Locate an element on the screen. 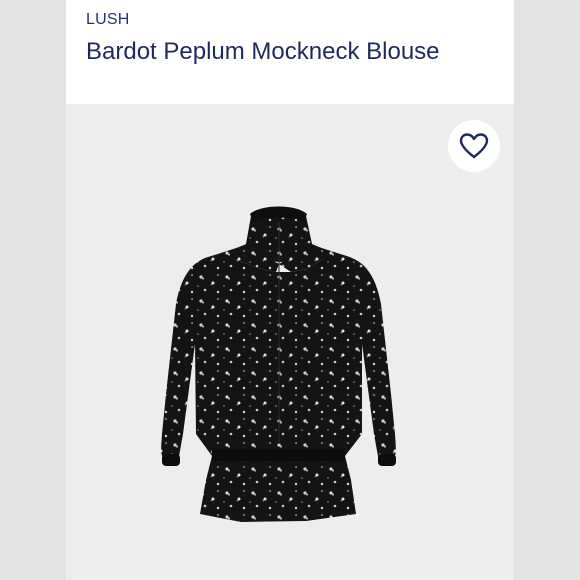 The height and width of the screenshot is (580, 580). product-header: LUSH Bardot Peplum Mockneck Blouse is located at coordinates (290, 52).